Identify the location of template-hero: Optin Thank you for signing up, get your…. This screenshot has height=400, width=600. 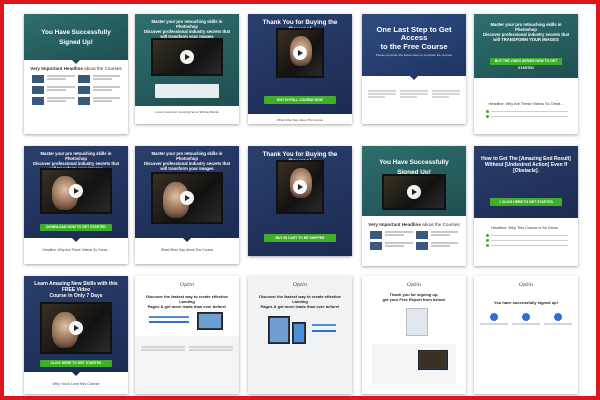
(414, 335).